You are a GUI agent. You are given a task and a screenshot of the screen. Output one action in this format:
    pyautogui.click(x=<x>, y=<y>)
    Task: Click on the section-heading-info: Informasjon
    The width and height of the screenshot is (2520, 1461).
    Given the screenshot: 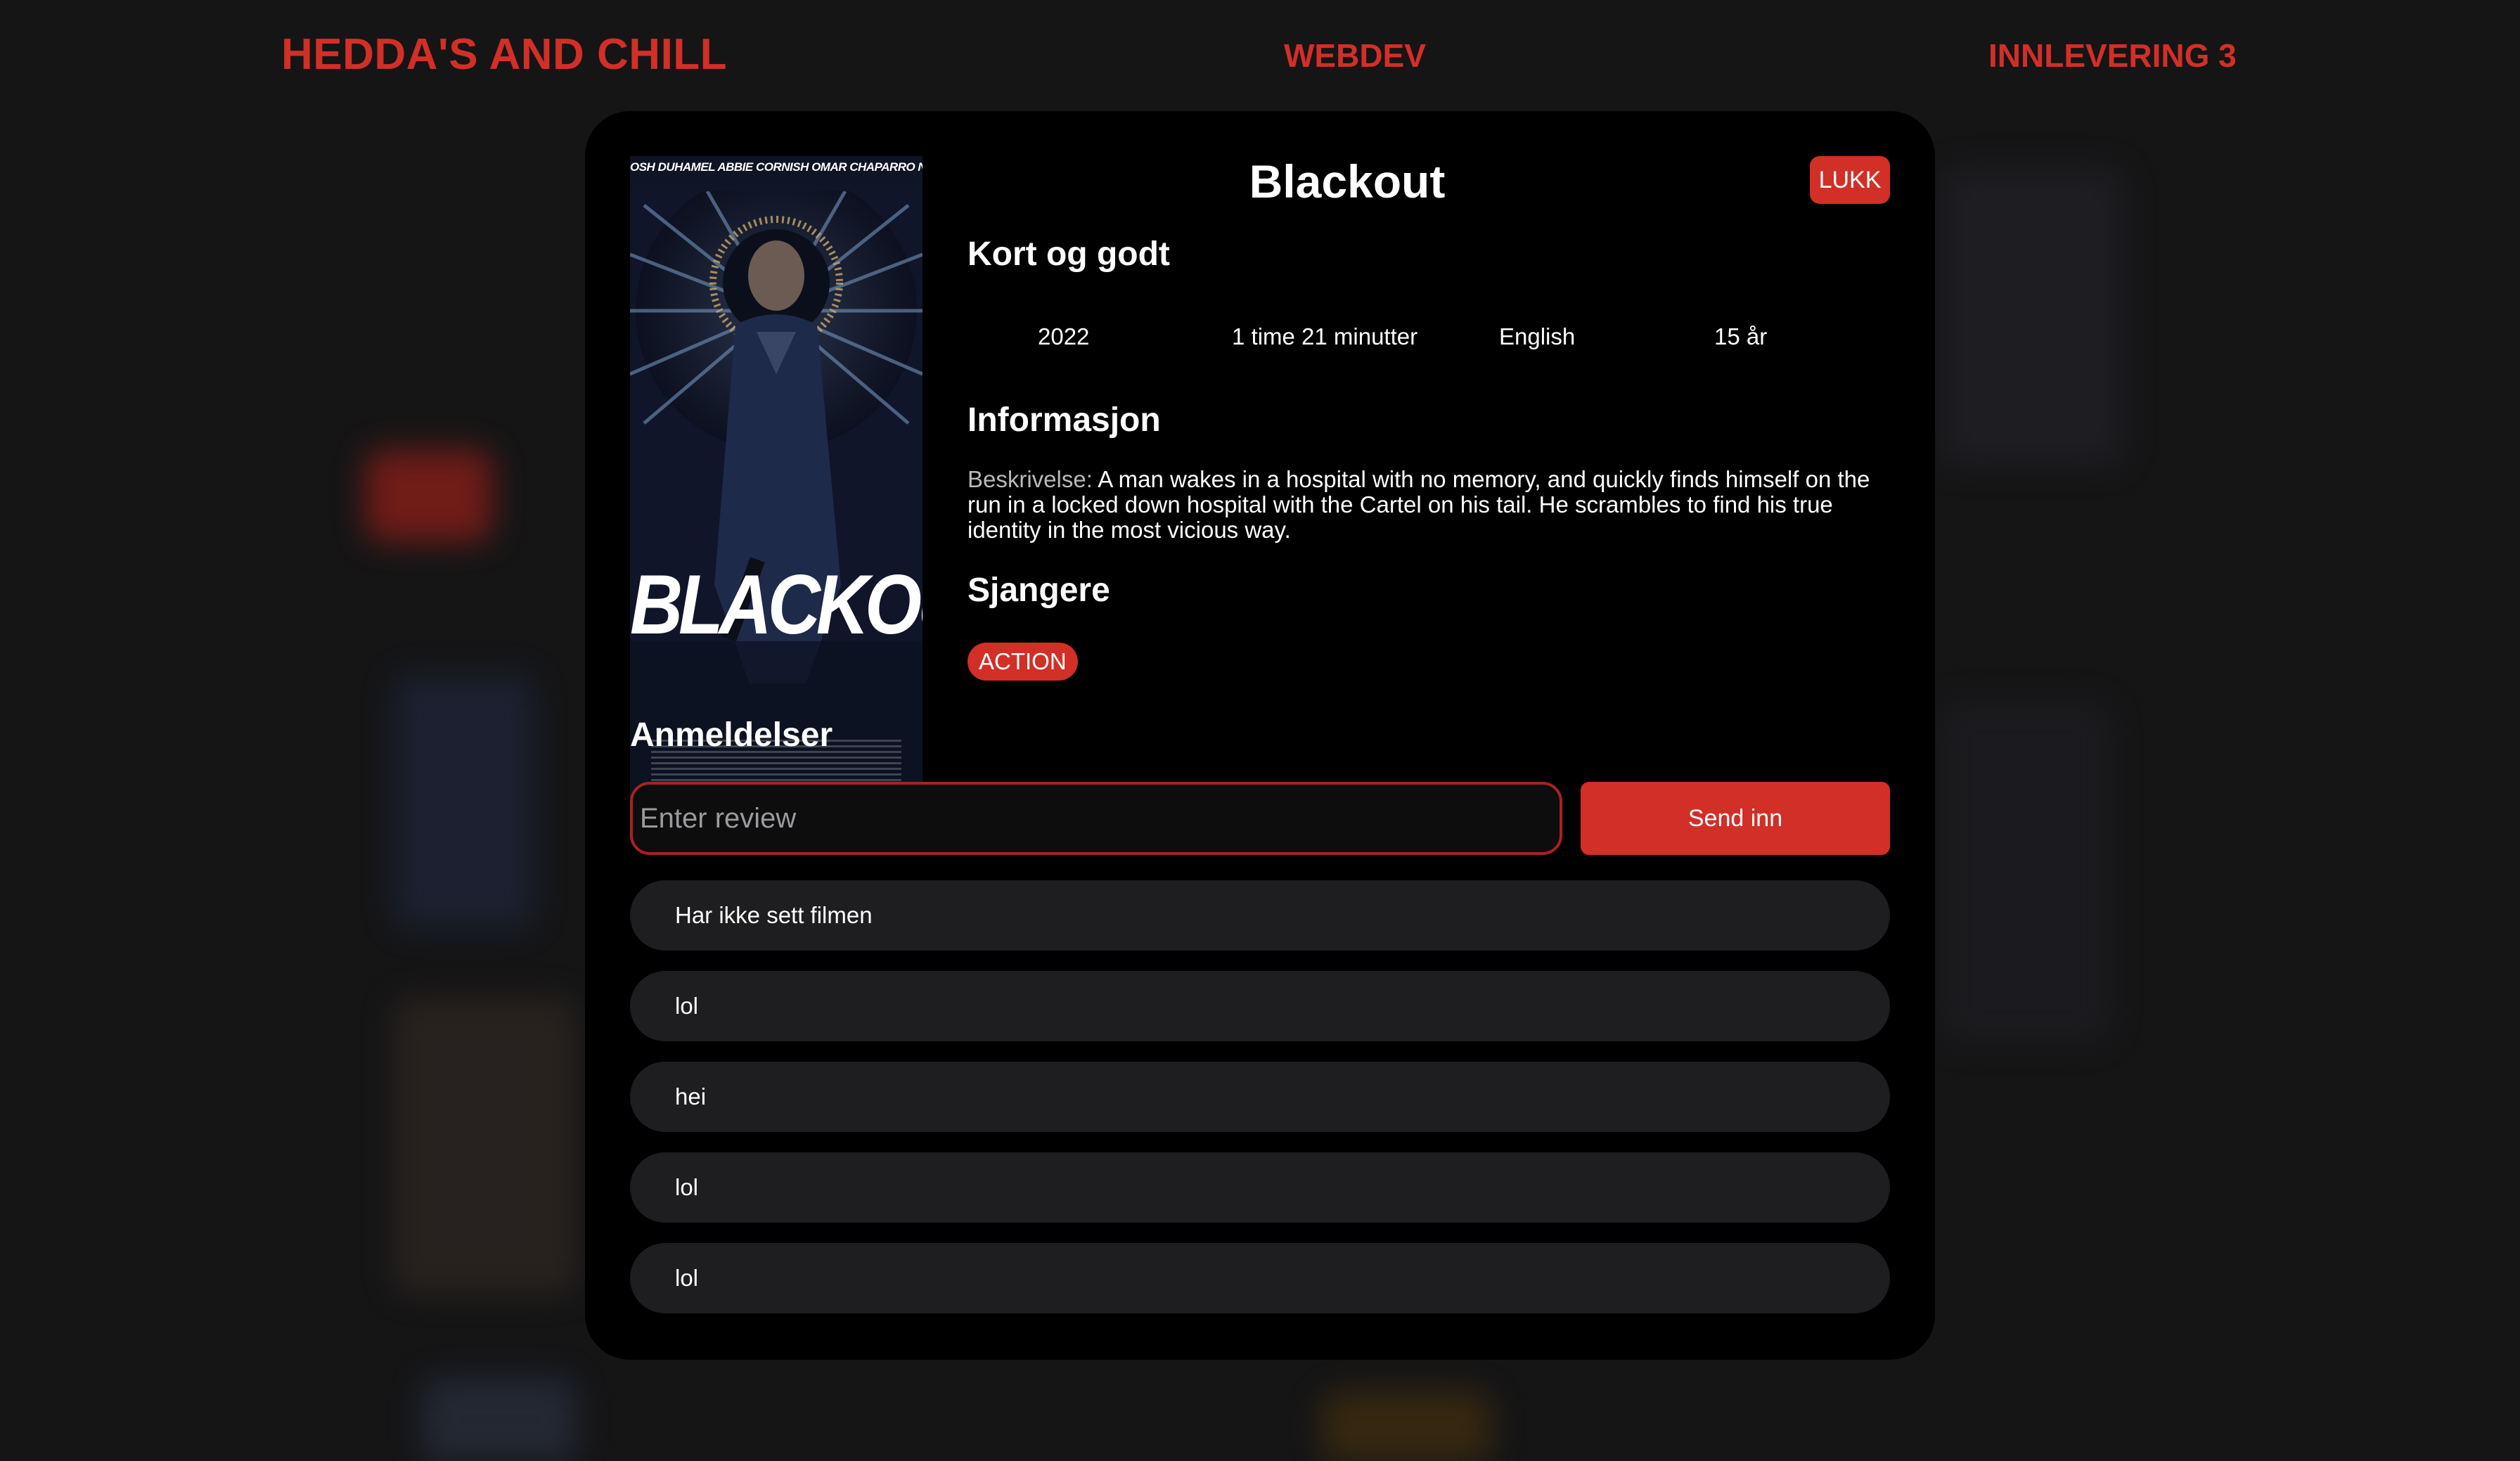 What is the action you would take?
    pyautogui.click(x=1064, y=420)
    